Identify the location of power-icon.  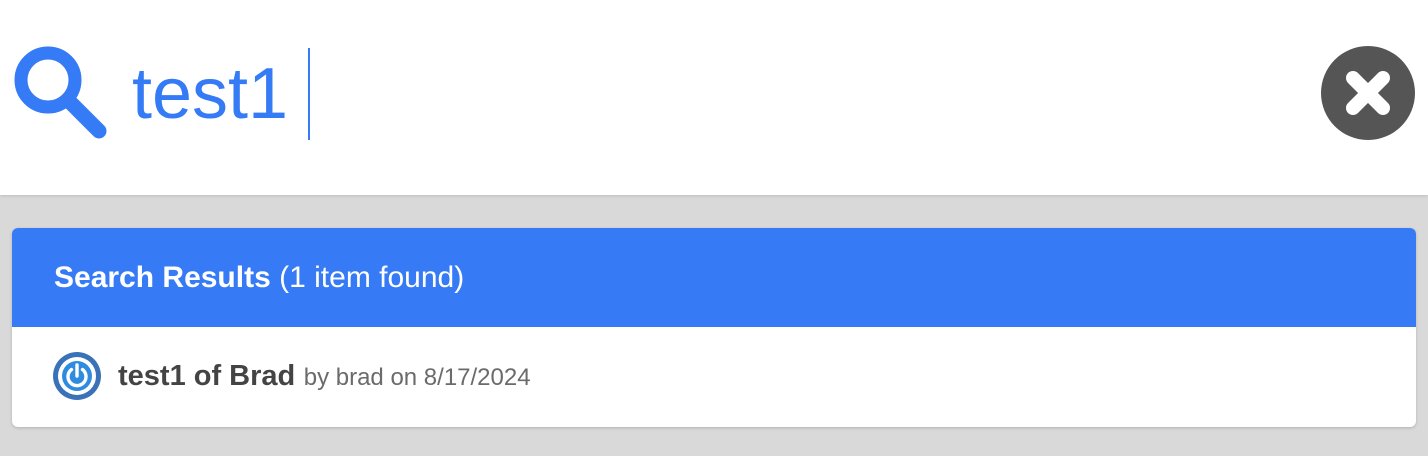
(77, 376).